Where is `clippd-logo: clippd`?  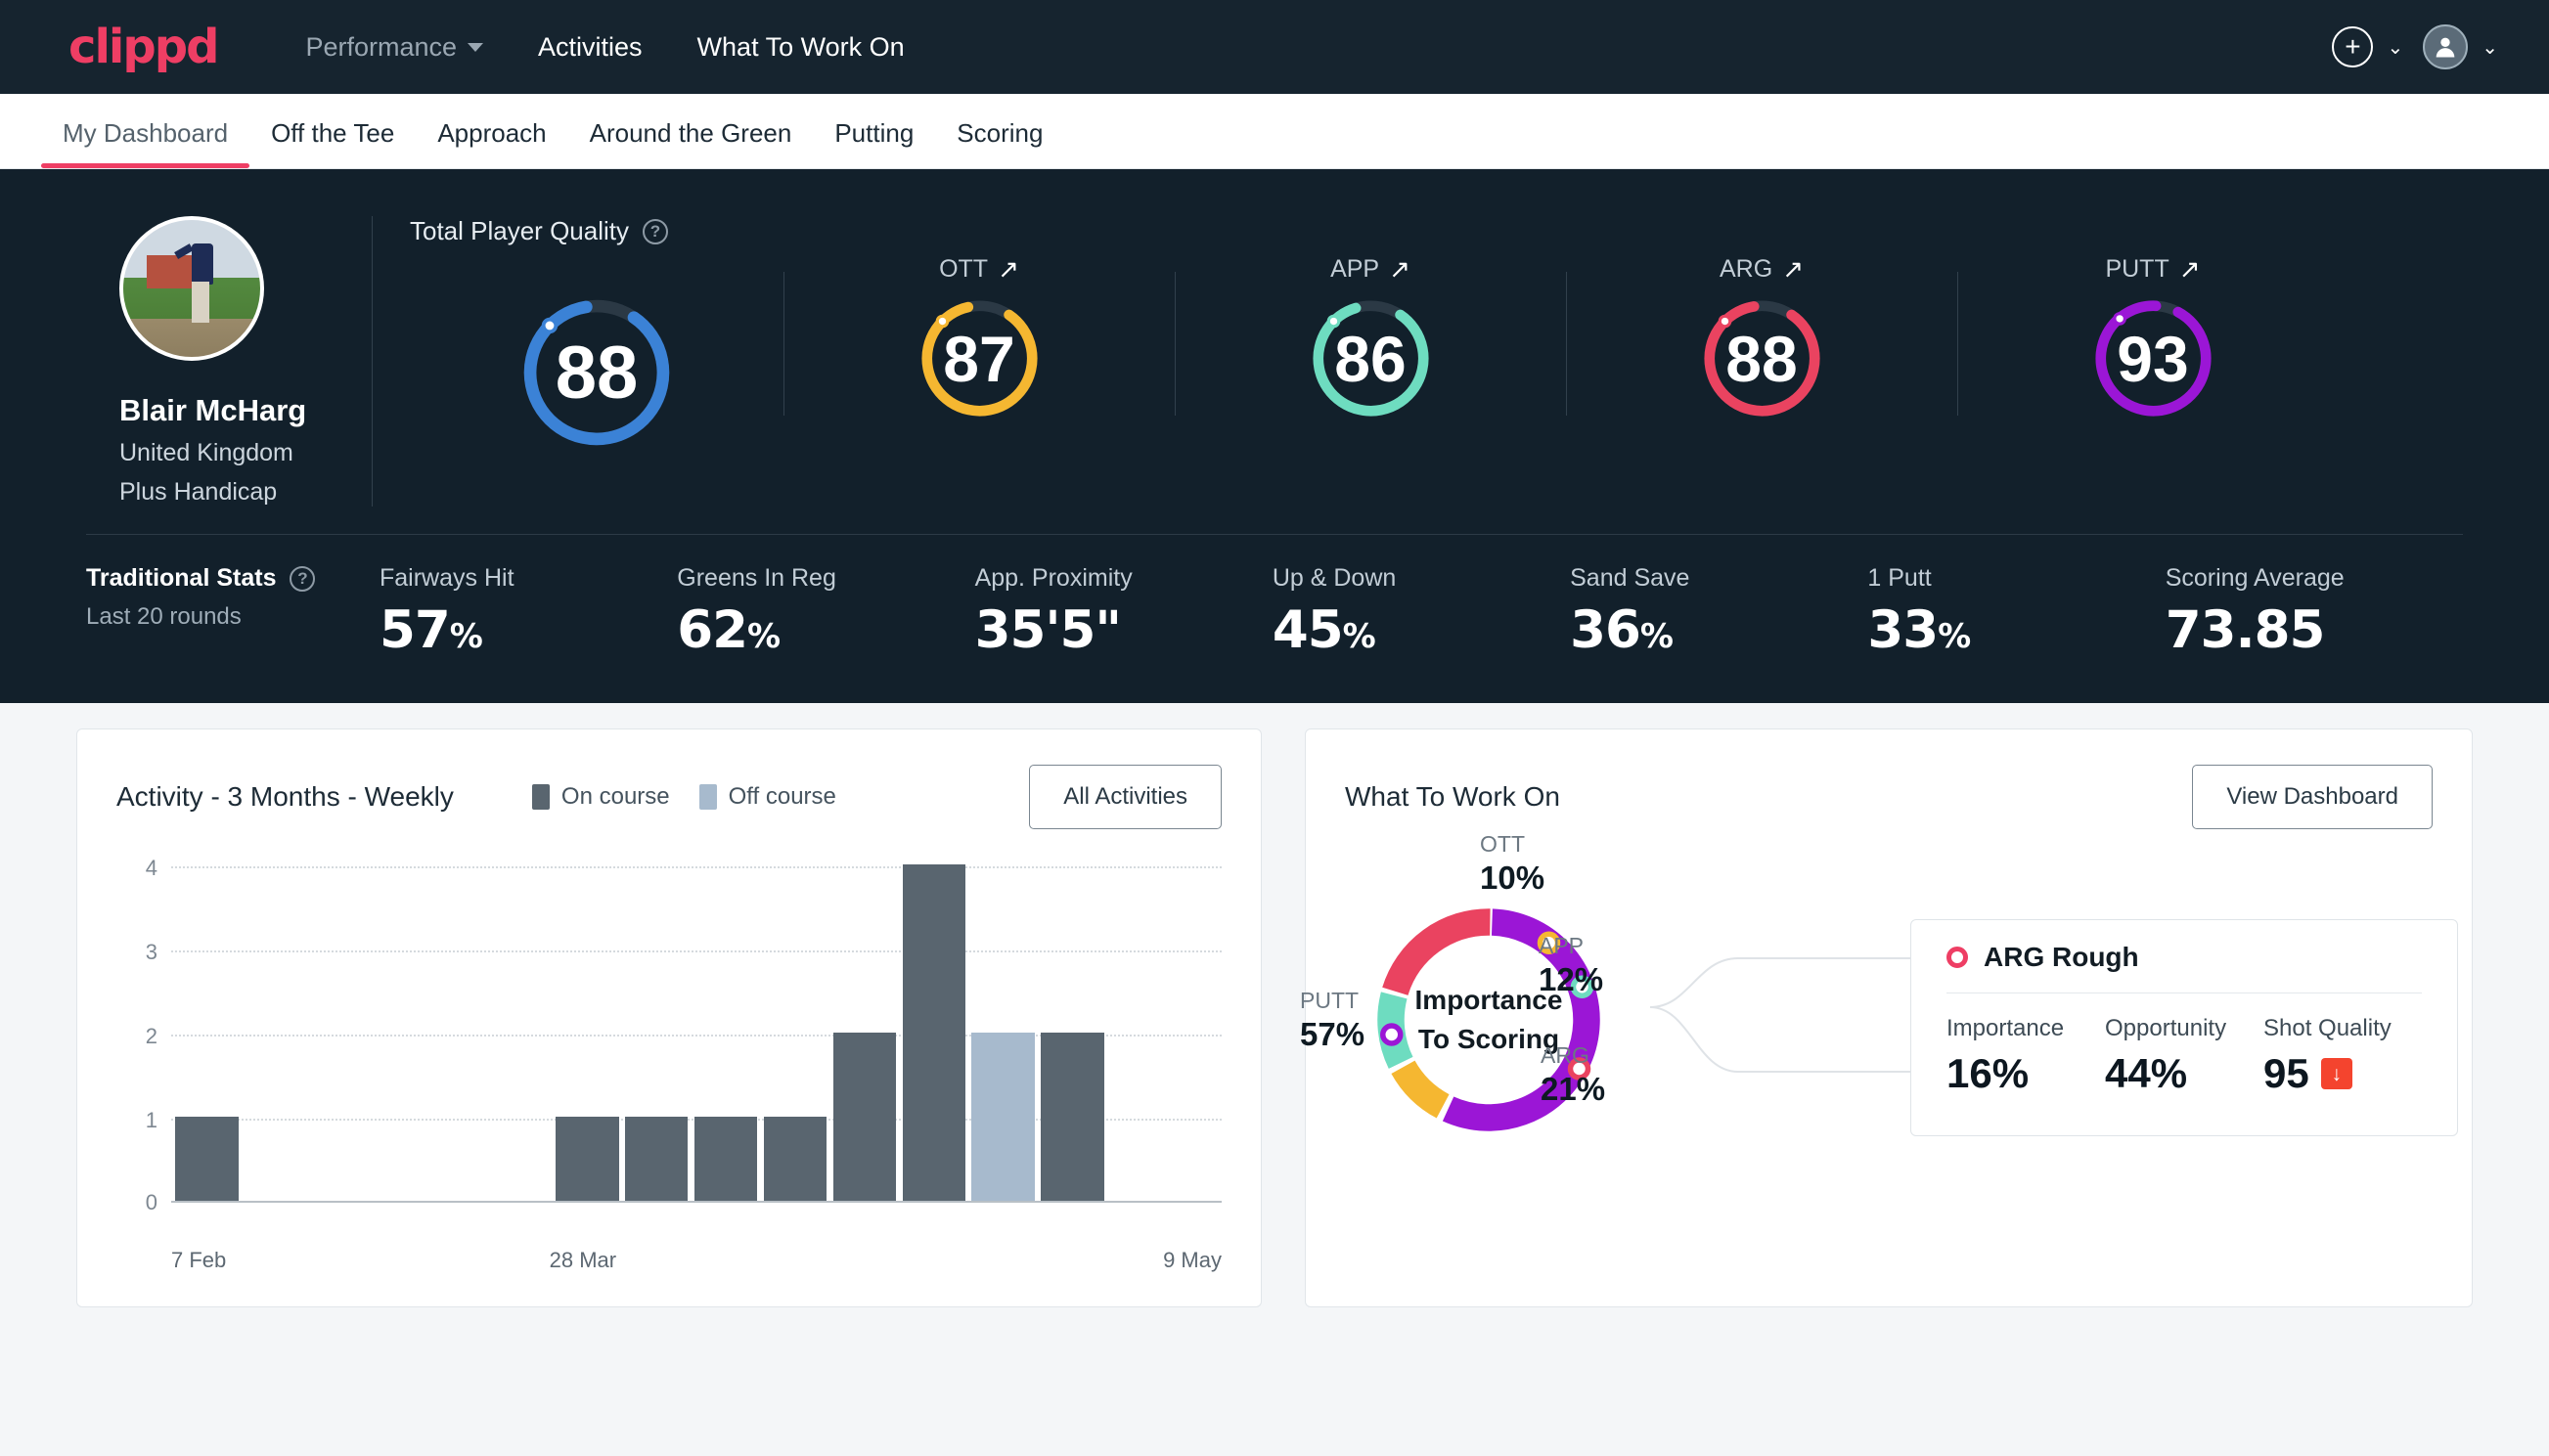 clippd-logo: clippd is located at coordinates (144, 47).